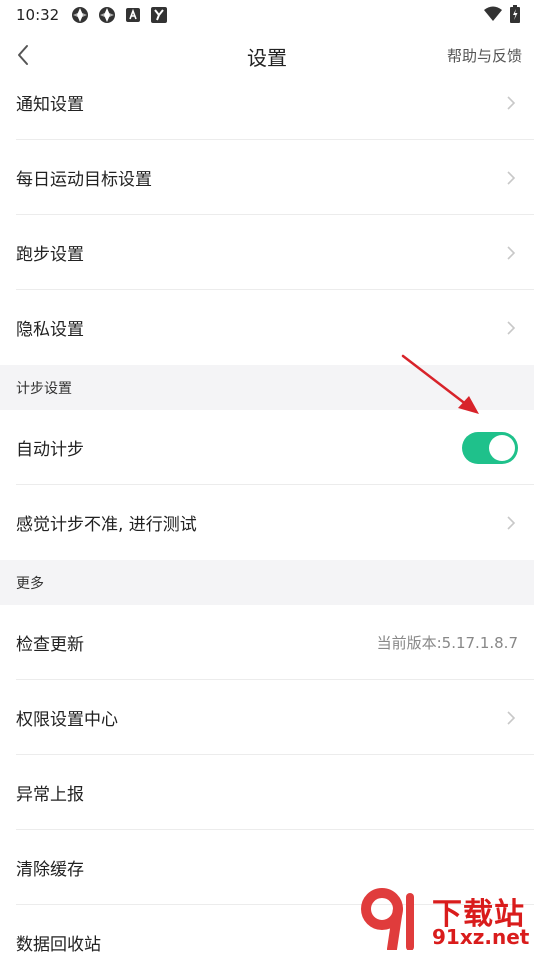  What do you see at coordinates (106, 525) in the screenshot?
I see `row-label: 感觉计步不准, 进行测试` at bounding box center [106, 525].